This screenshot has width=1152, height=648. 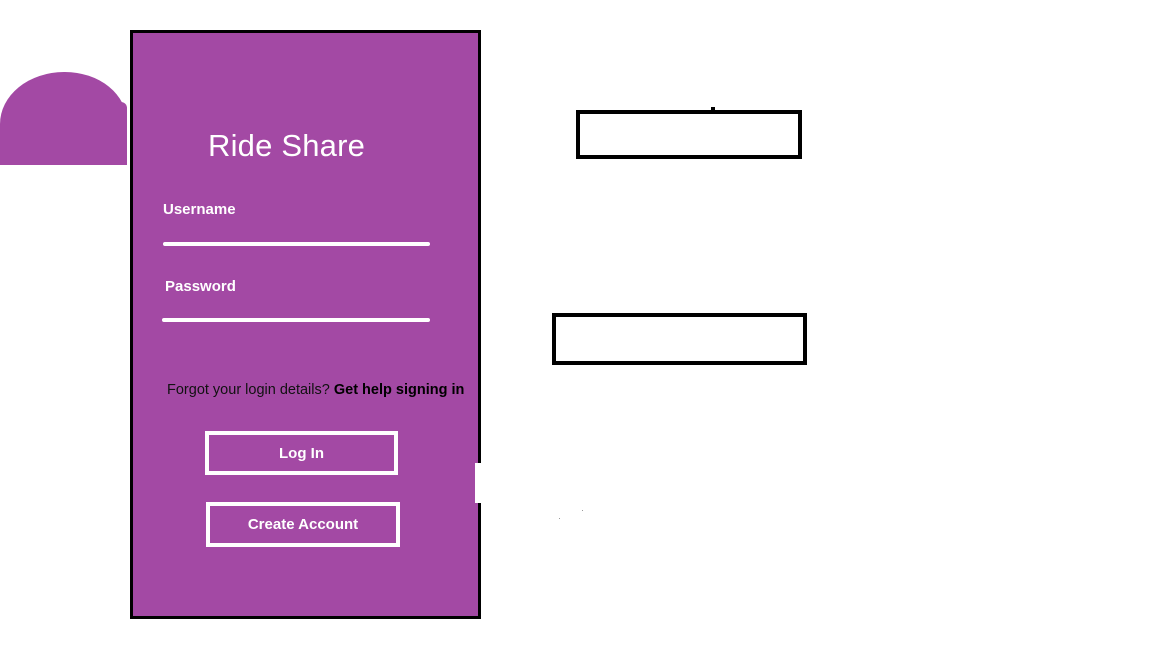 I want to click on username-field, so click(x=296, y=244).